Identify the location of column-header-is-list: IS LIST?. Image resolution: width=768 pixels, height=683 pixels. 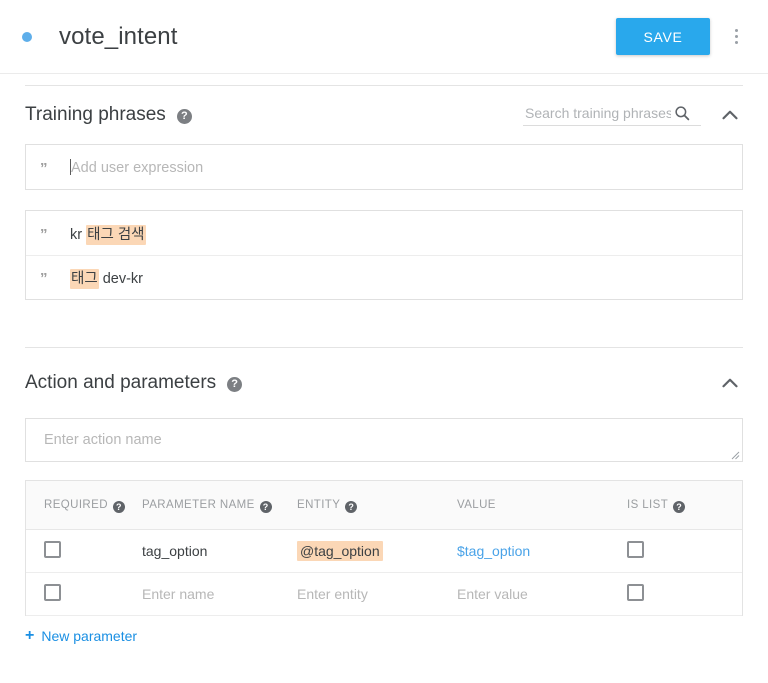
(675, 505).